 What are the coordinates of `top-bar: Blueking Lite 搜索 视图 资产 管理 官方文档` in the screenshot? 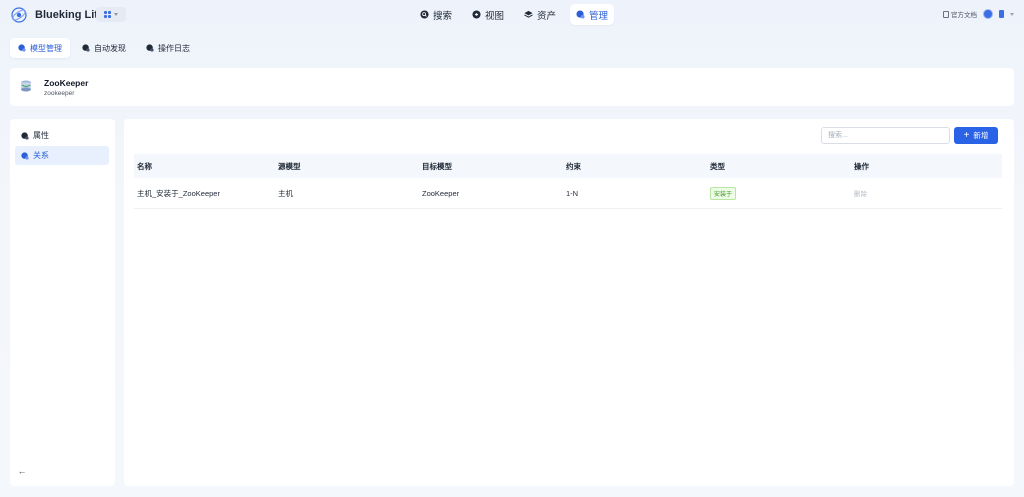 It's located at (512, 15).